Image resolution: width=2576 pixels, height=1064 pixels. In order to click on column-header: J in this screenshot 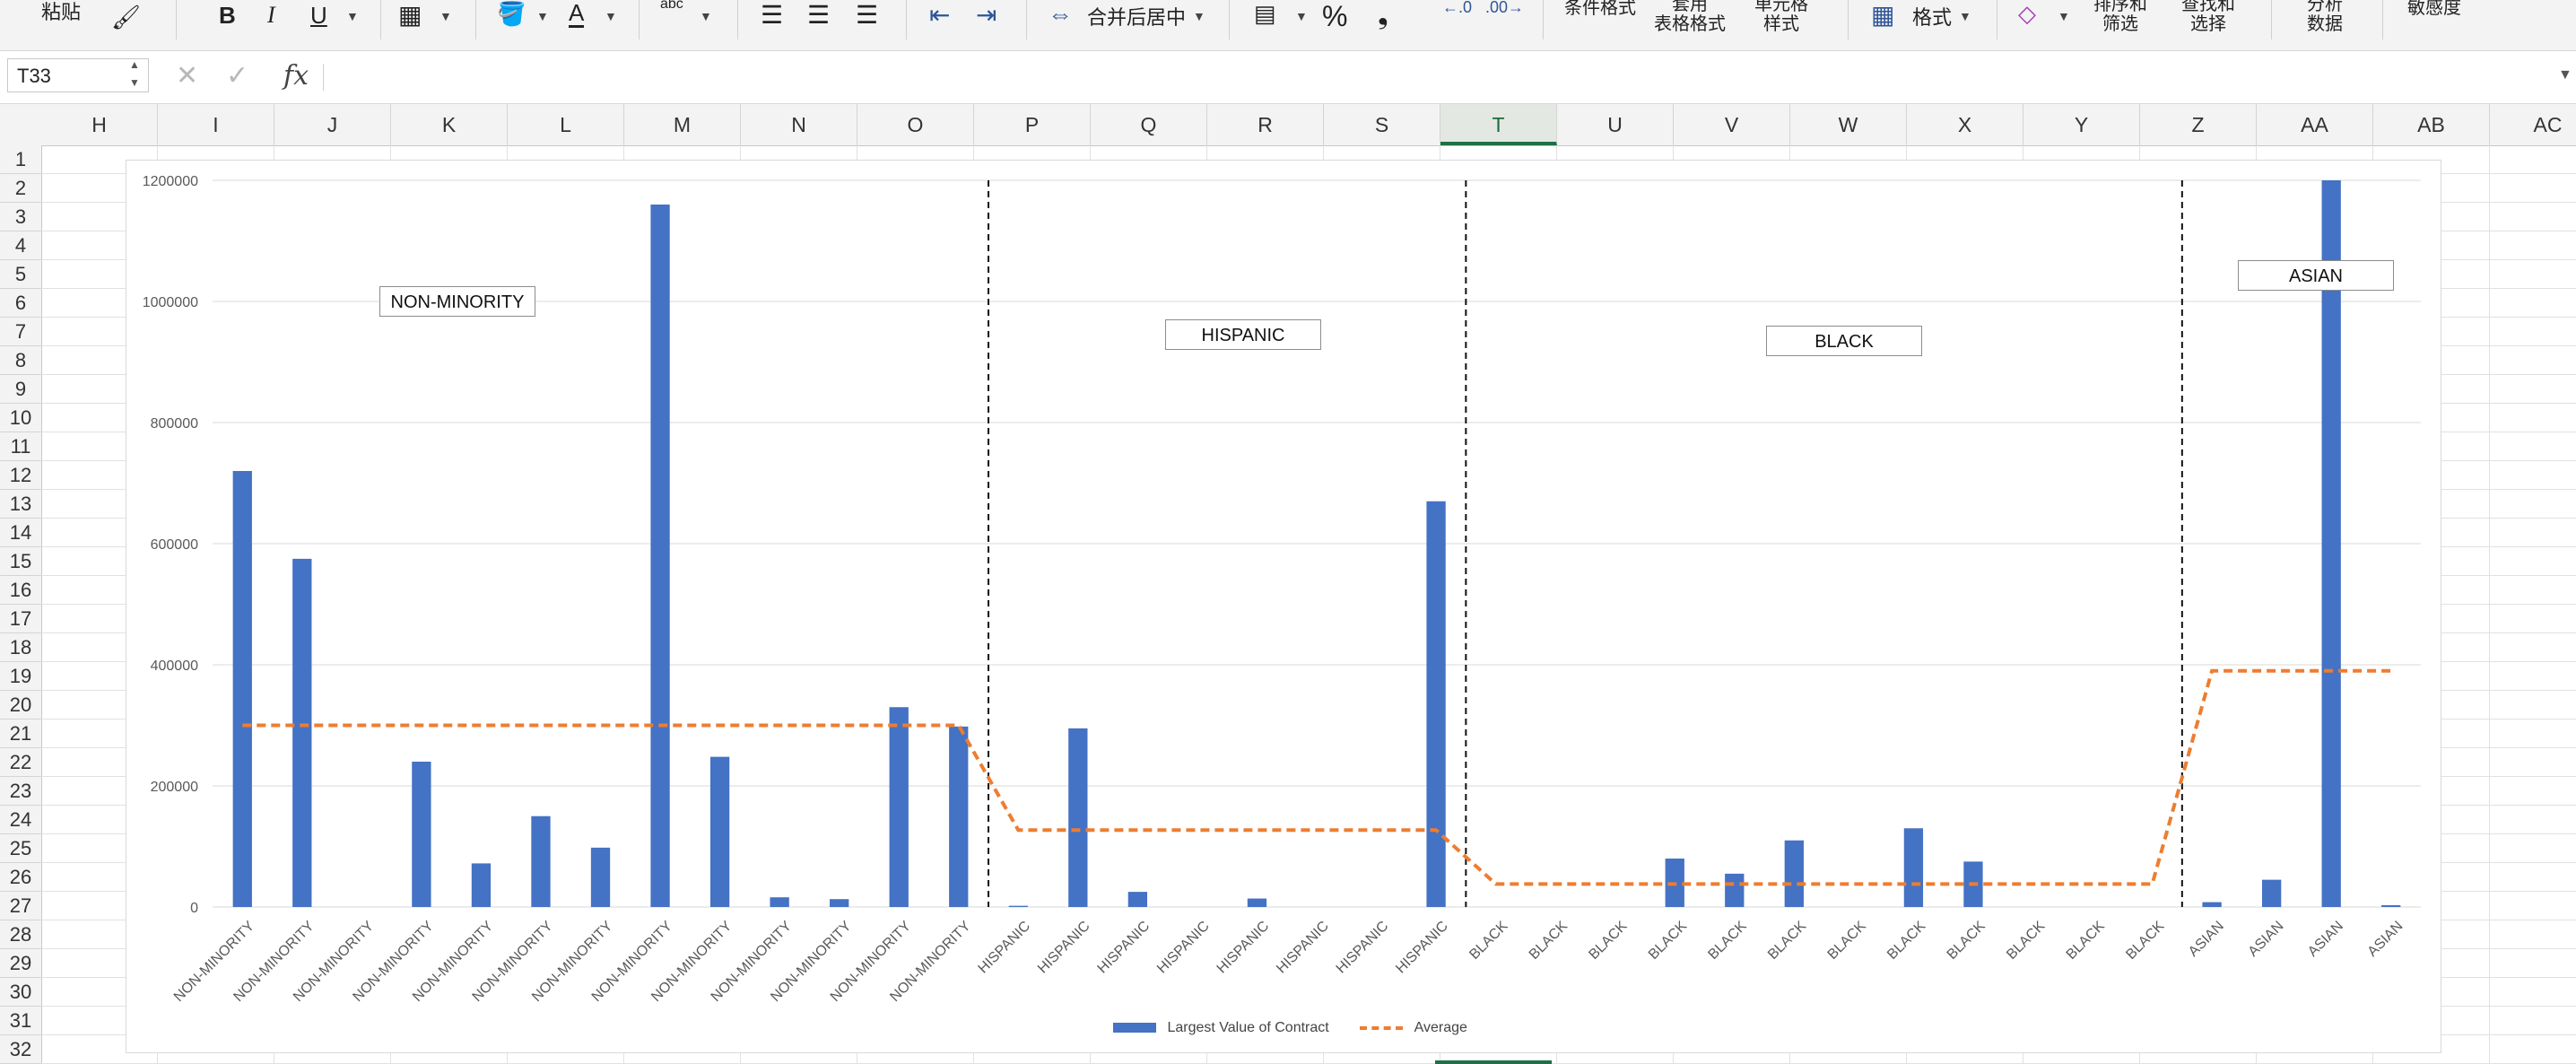, I will do `click(332, 124)`.